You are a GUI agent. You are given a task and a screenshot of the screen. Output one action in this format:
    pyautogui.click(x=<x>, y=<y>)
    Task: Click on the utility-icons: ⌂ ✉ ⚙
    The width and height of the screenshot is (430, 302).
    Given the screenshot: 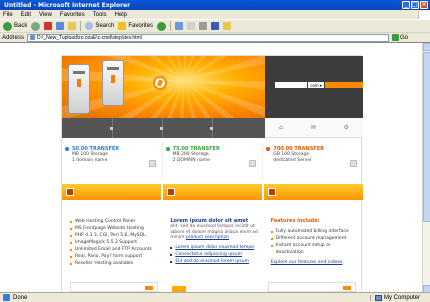 What is the action you would take?
    pyautogui.click(x=314, y=128)
    